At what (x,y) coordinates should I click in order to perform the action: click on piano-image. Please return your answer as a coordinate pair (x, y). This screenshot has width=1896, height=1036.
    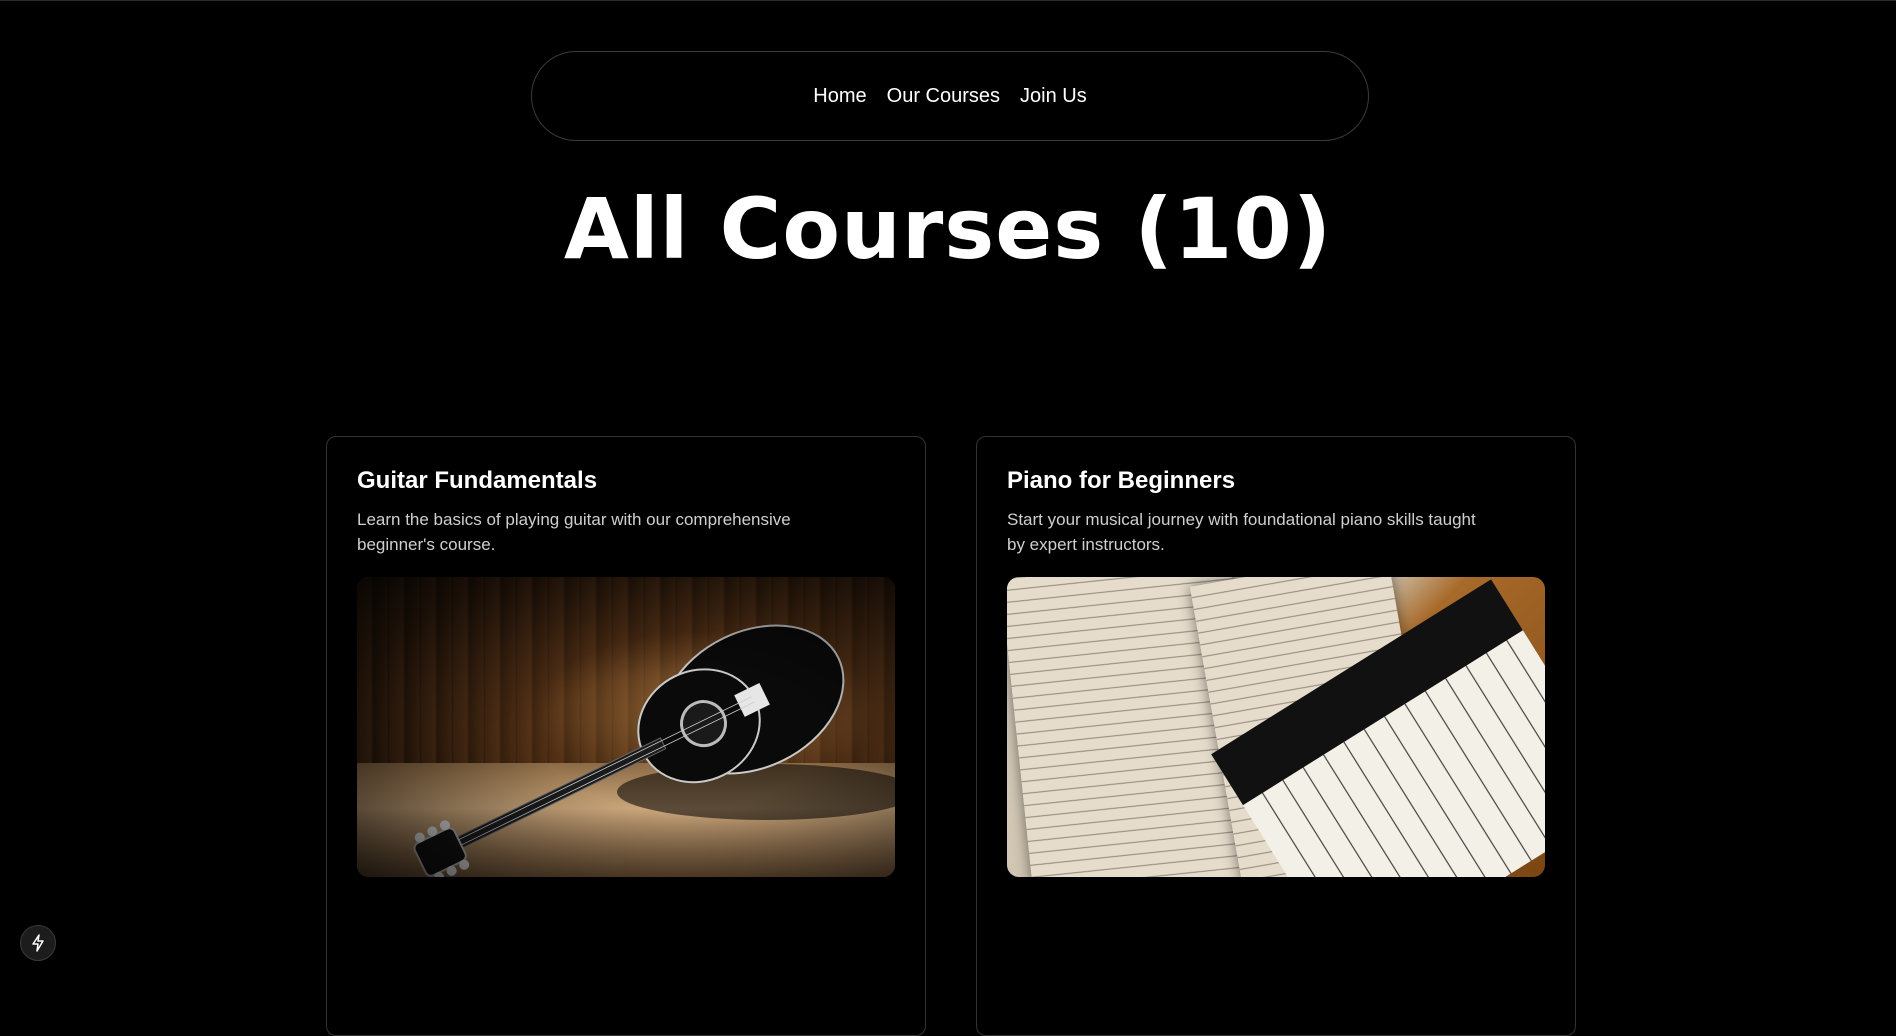
    Looking at the image, I should click on (1276, 727).